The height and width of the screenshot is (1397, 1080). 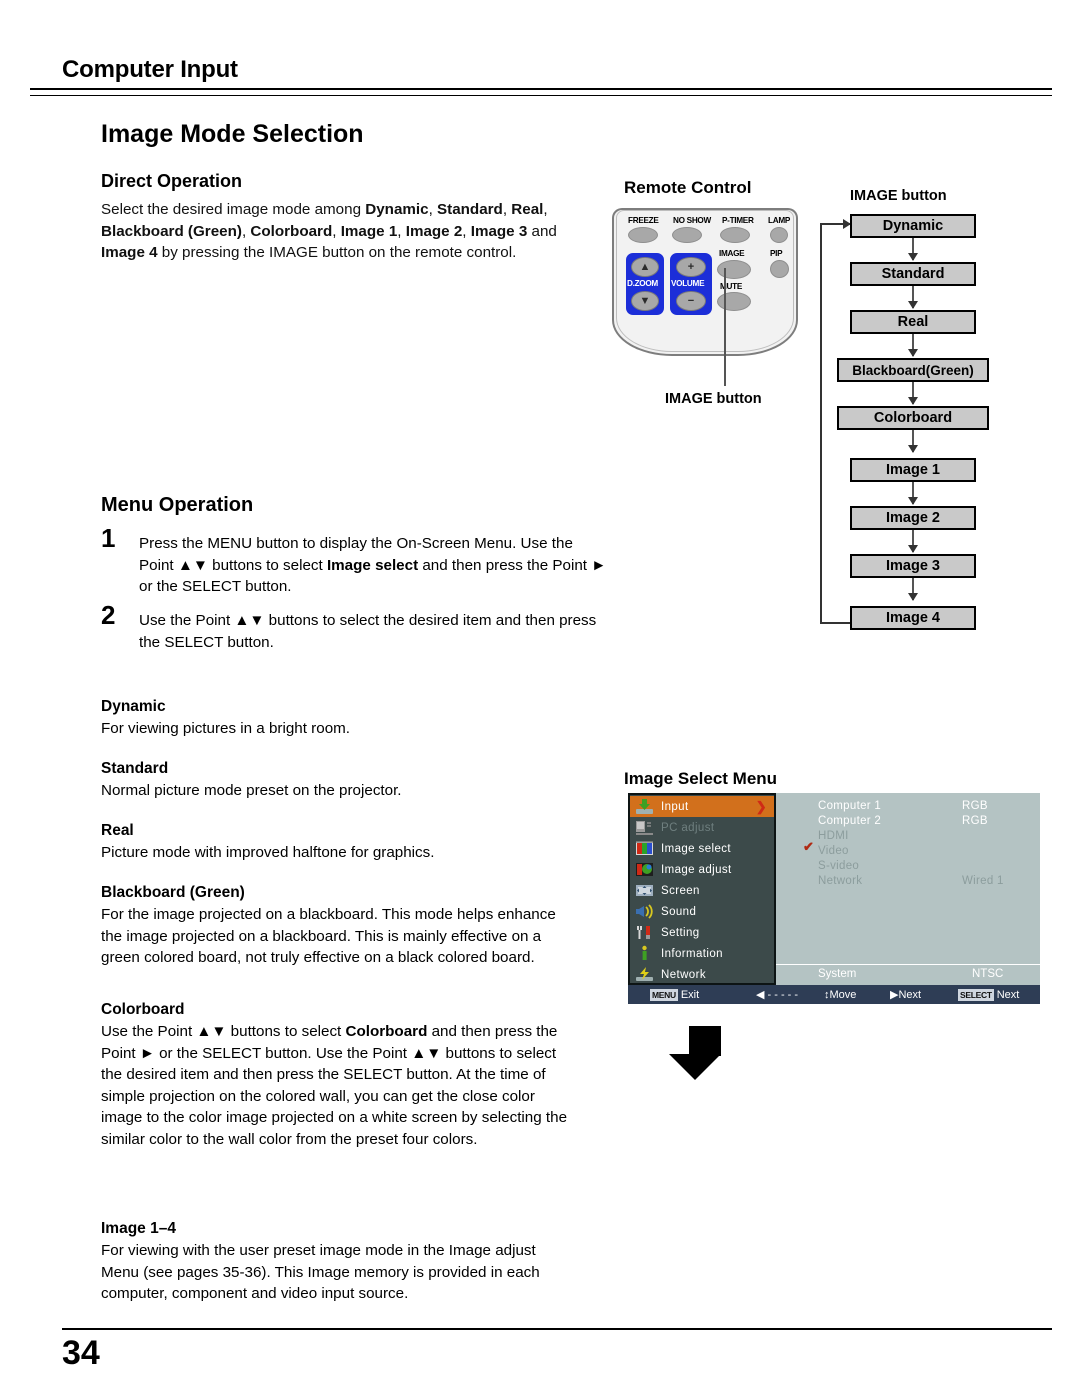 I want to click on remote-freeze-button, so click(x=643, y=235).